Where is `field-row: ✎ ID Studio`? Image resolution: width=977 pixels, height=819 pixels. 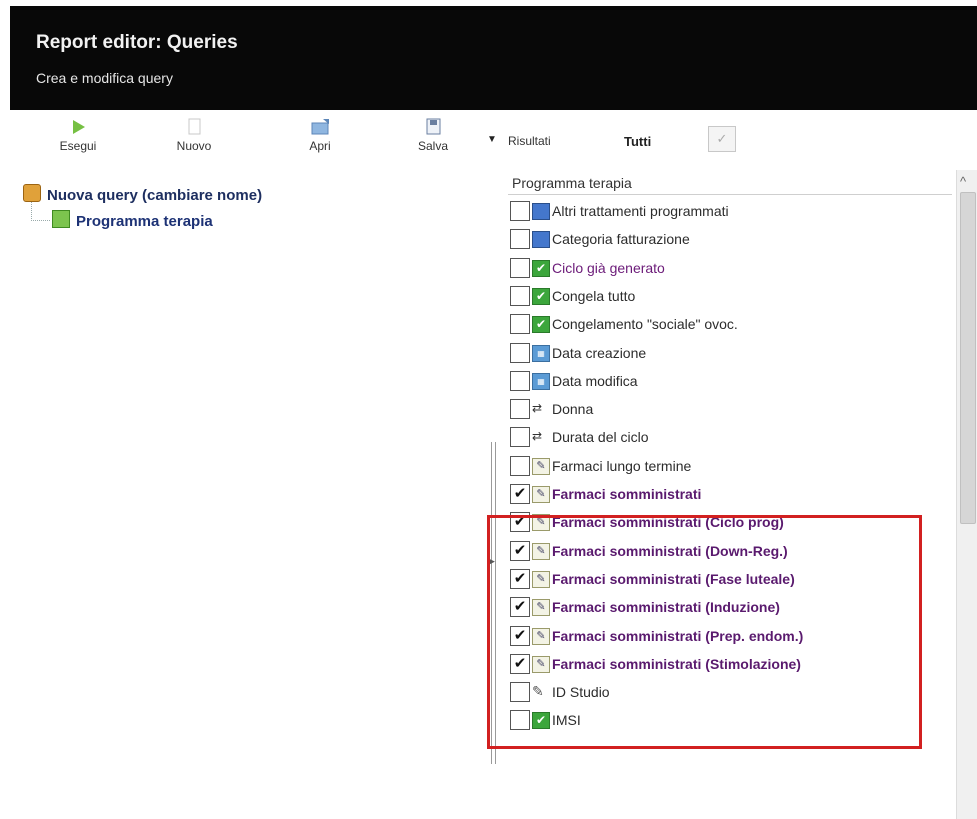 field-row: ✎ ID Studio is located at coordinates (730, 692).